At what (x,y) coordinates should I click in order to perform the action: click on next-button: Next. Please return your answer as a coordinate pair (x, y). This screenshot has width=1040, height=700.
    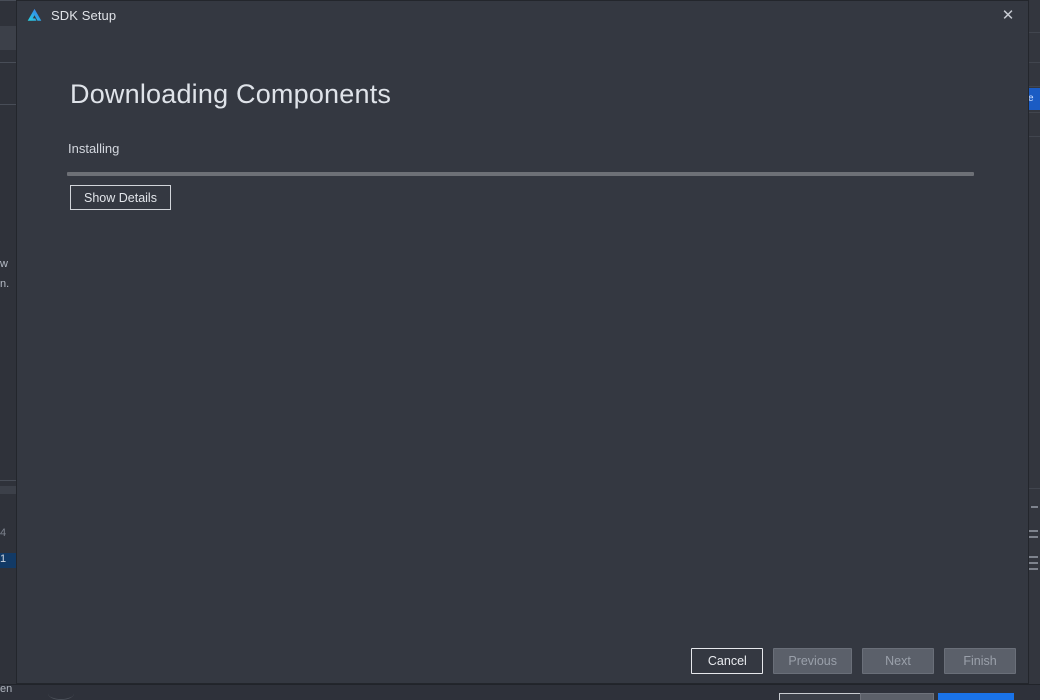
    Looking at the image, I should click on (898, 661).